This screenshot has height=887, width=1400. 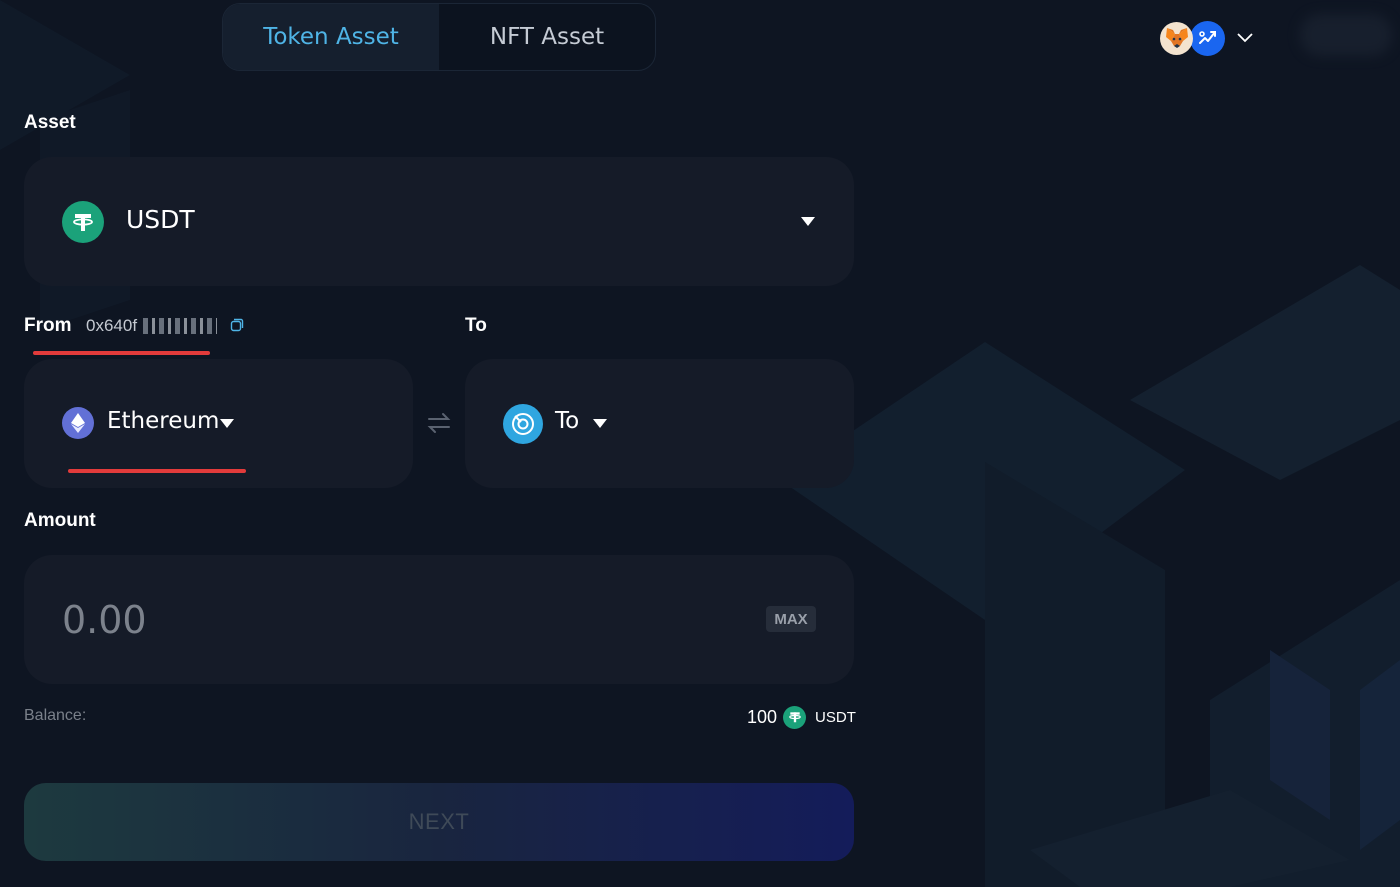 I want to click on from-address: 0x640f, so click(x=112, y=325).